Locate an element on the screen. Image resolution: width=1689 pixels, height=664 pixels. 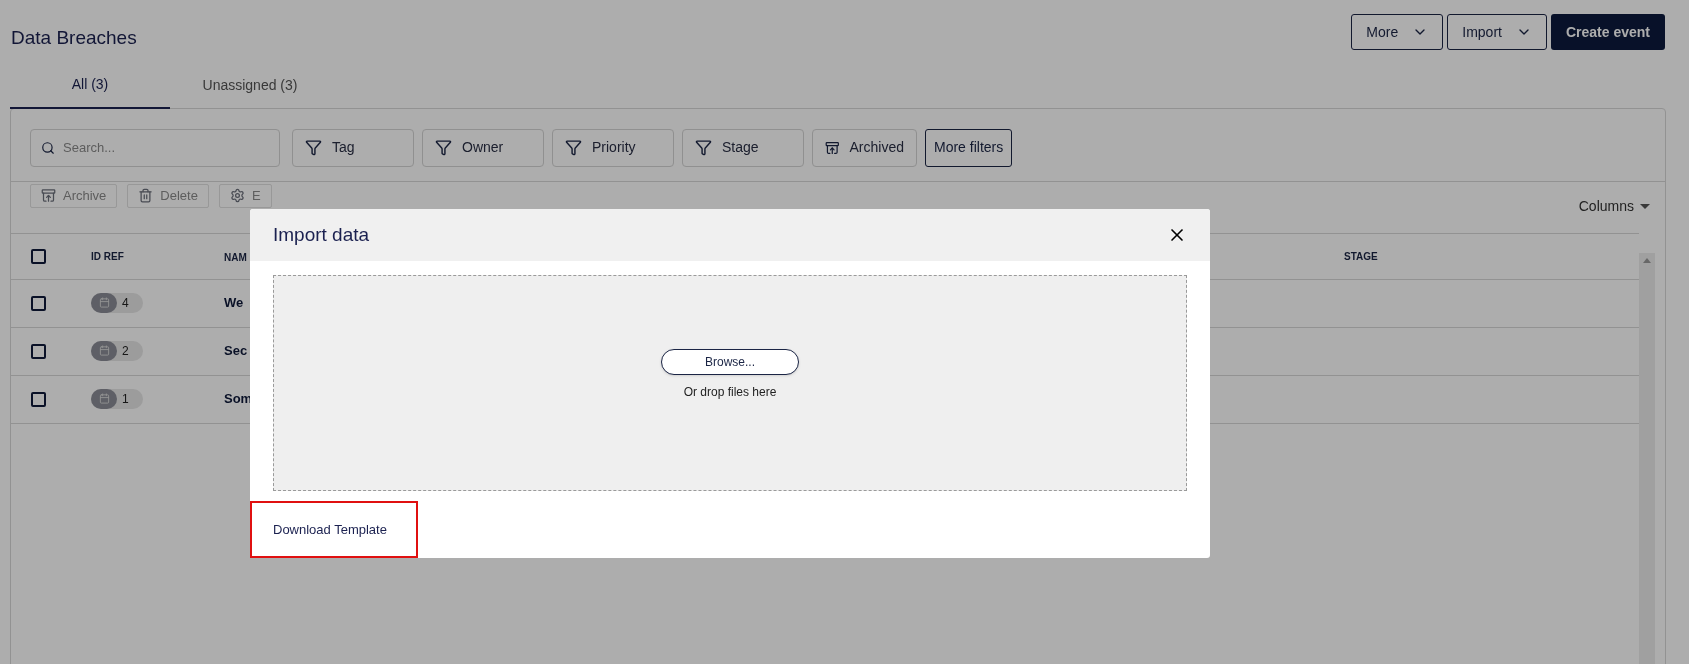
table-cell-text: We is located at coordinates (234, 303).